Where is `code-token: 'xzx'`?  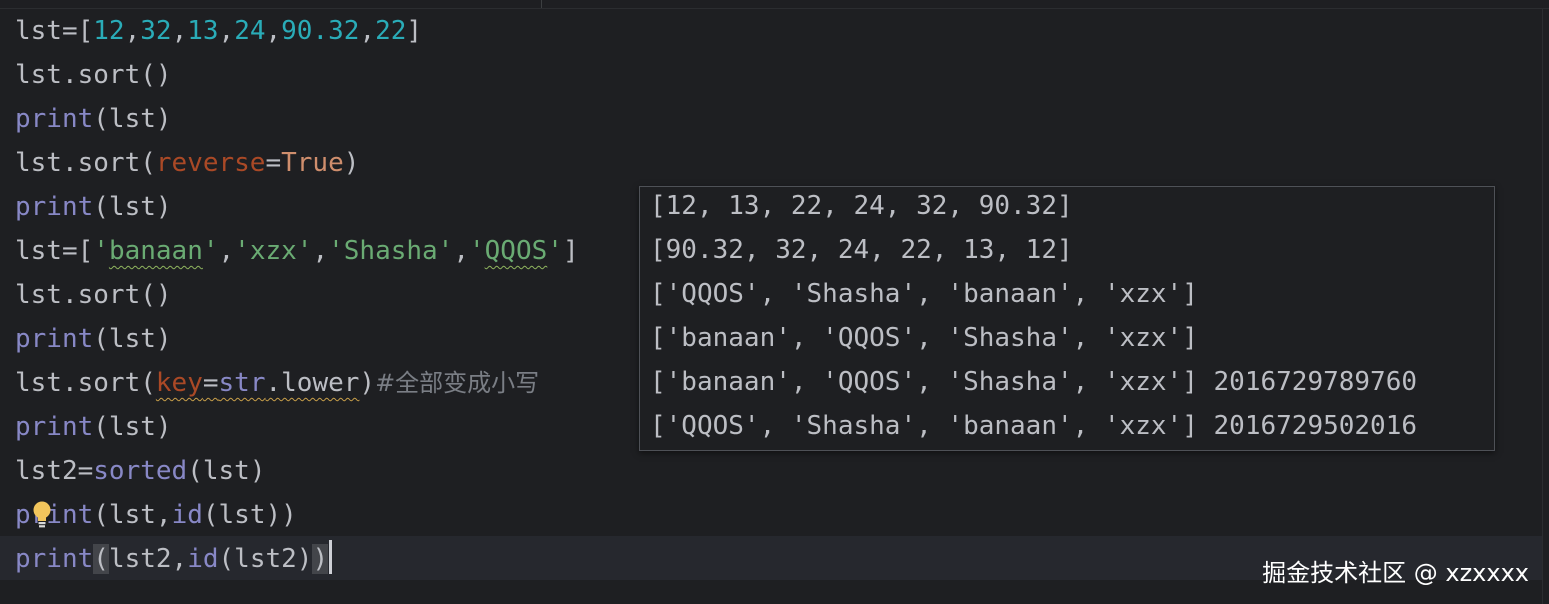 code-token: 'xzx' is located at coordinates (273, 251).